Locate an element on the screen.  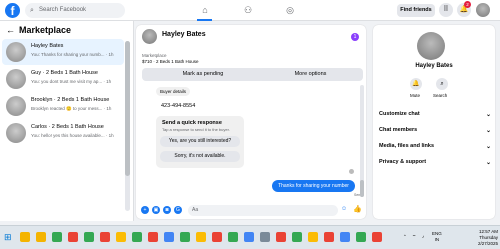
home-icon: ⌂ is located at coordinates (205, 10).